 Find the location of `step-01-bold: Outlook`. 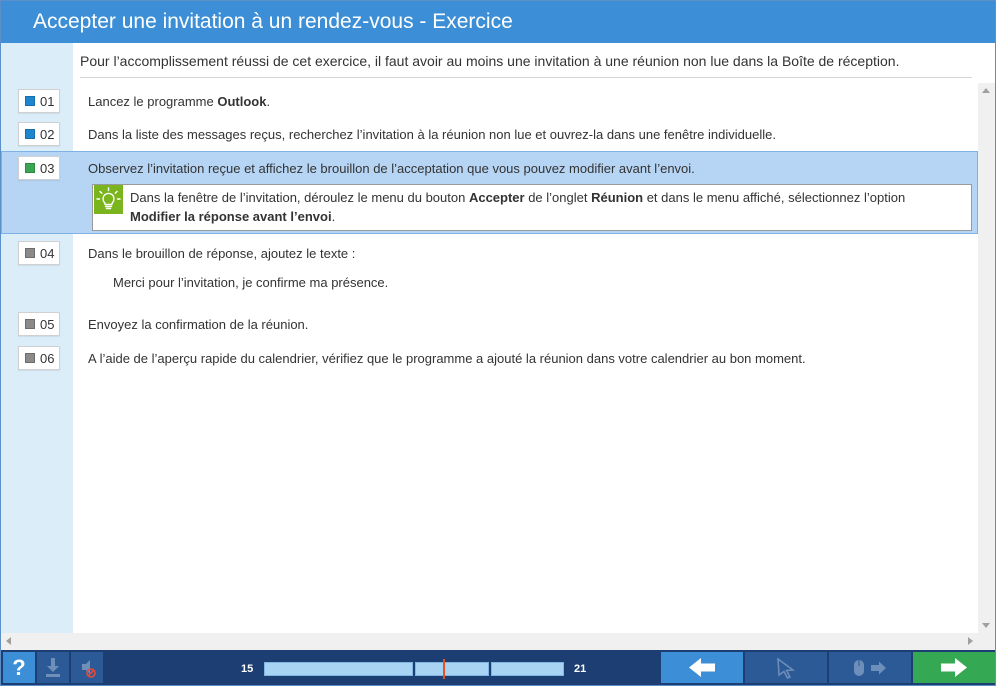

step-01-bold: Outlook is located at coordinates (242, 101).